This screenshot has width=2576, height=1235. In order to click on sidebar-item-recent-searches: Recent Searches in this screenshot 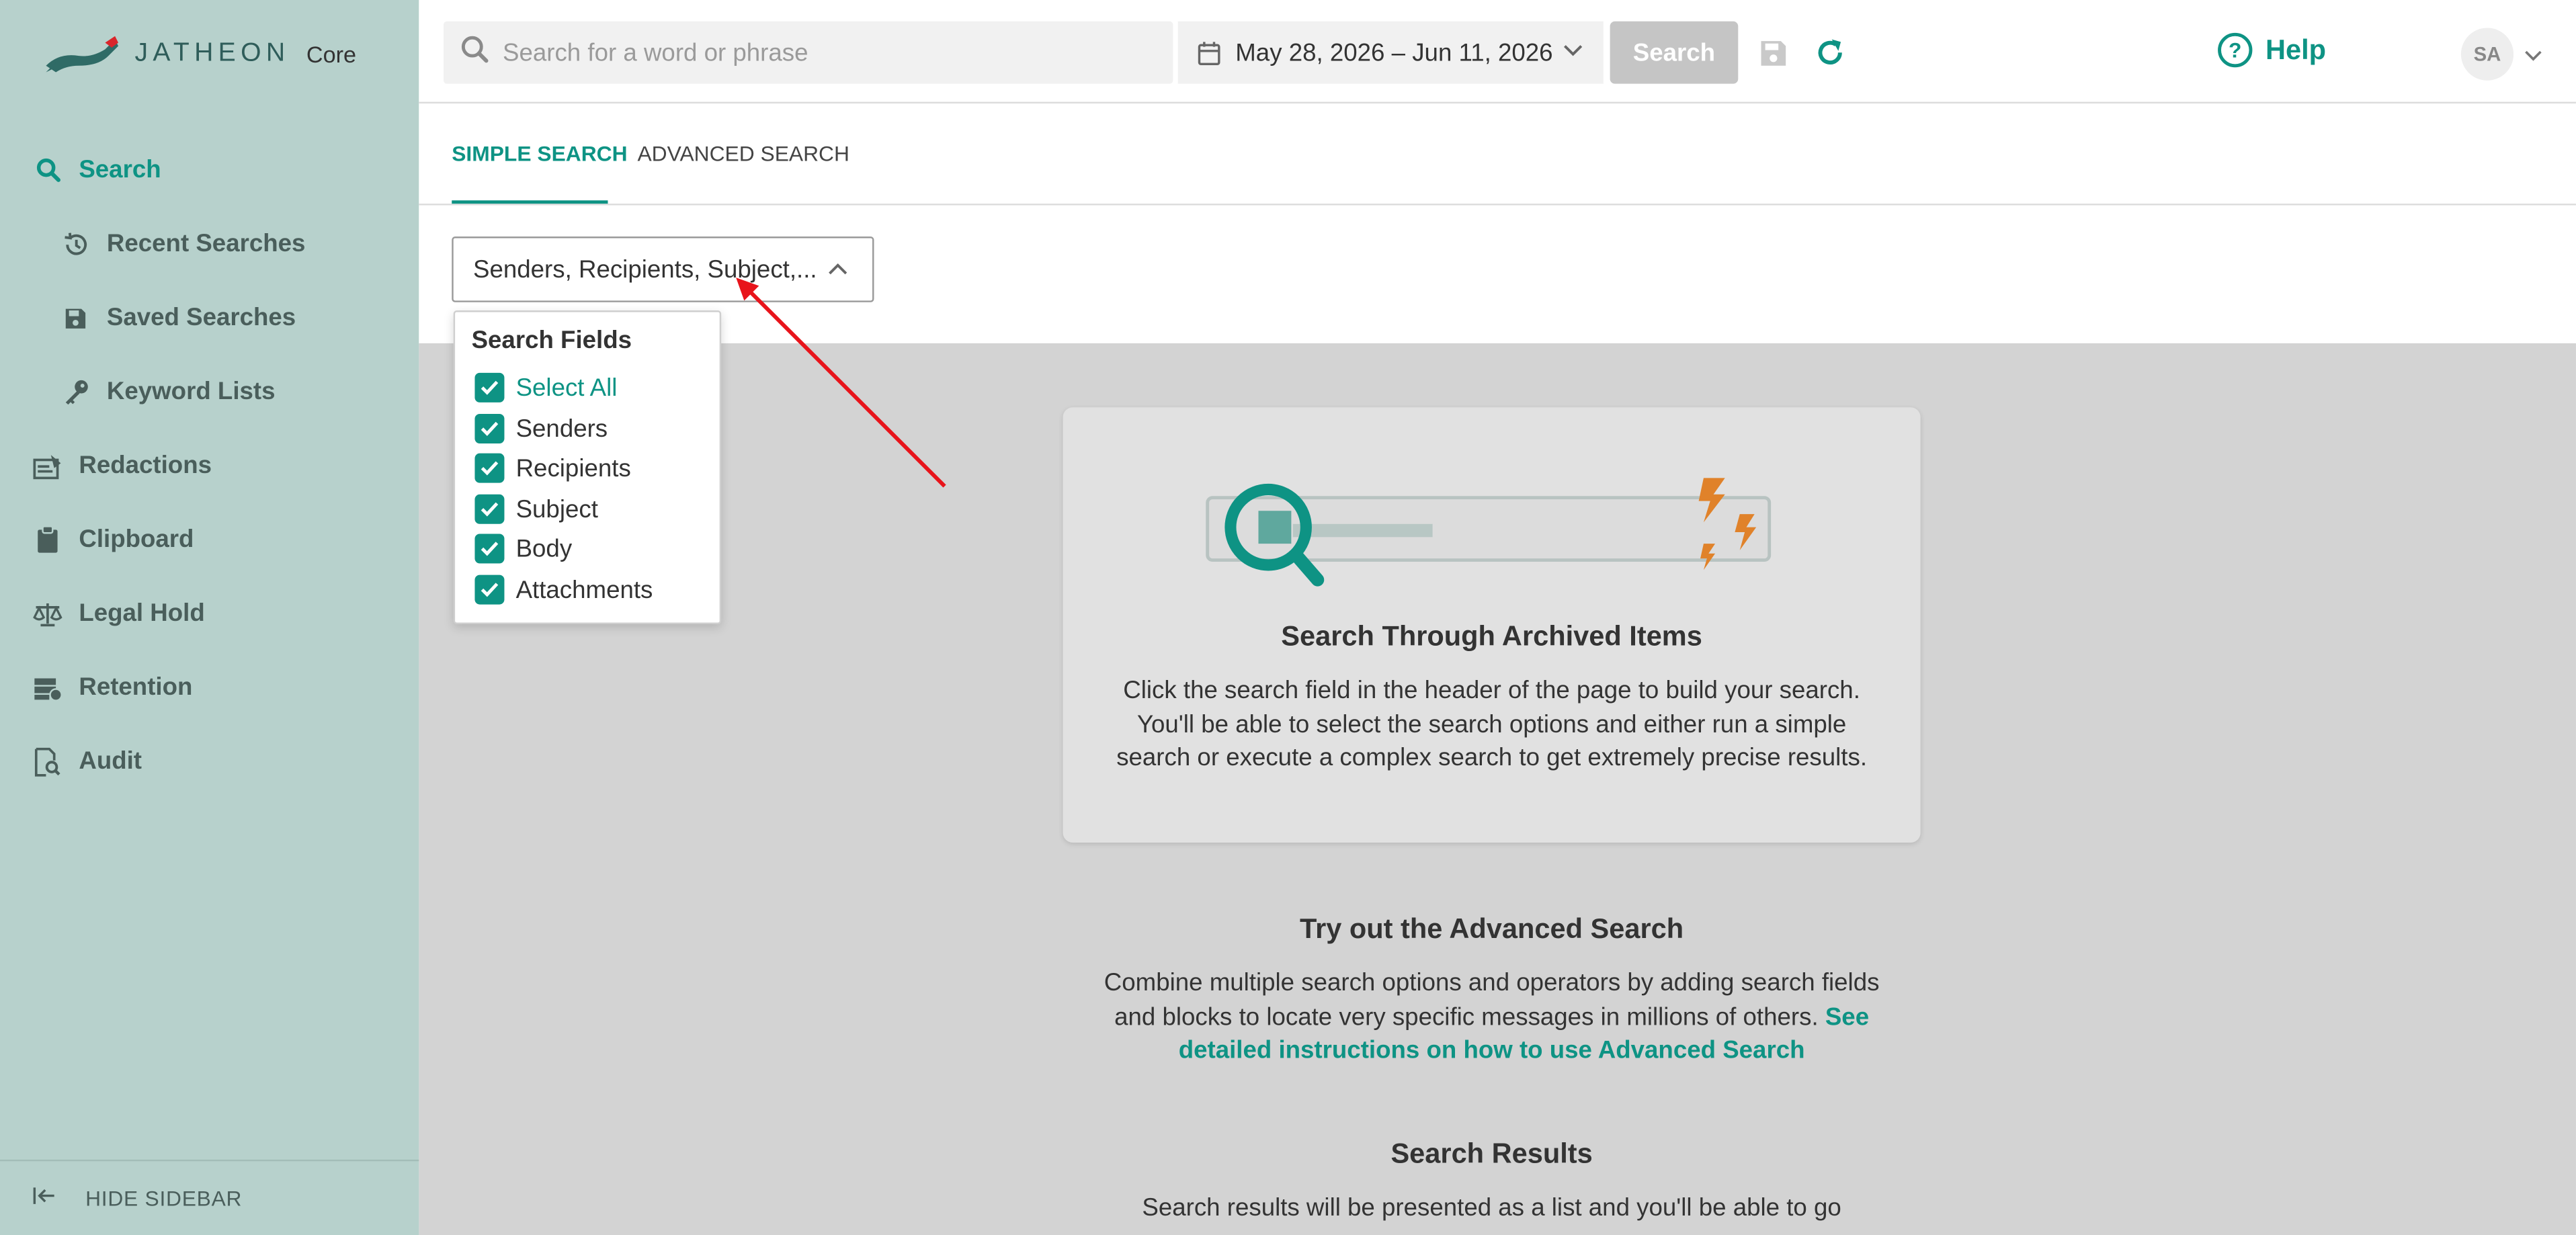, I will do `click(209, 244)`.